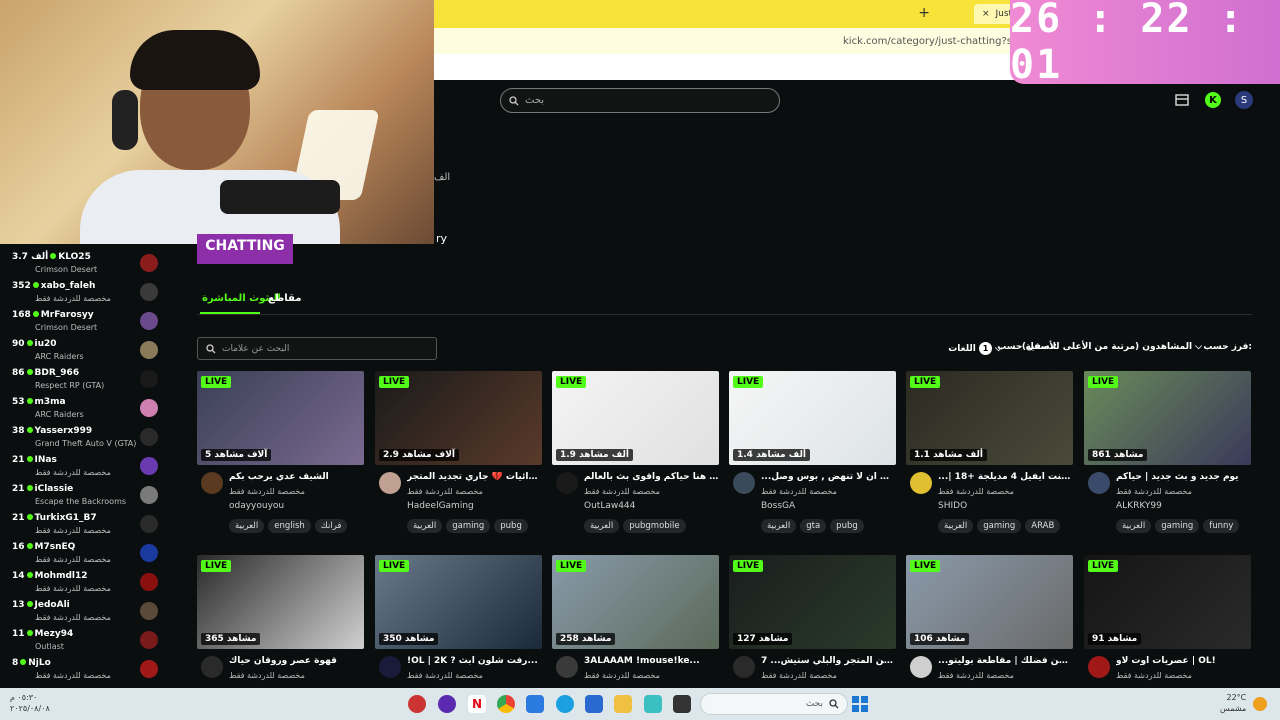 Image resolution: width=1280 pixels, height=720 pixels. Describe the element at coordinates (1213, 100) in the screenshot. I see `kick-logo-icon: K` at that location.